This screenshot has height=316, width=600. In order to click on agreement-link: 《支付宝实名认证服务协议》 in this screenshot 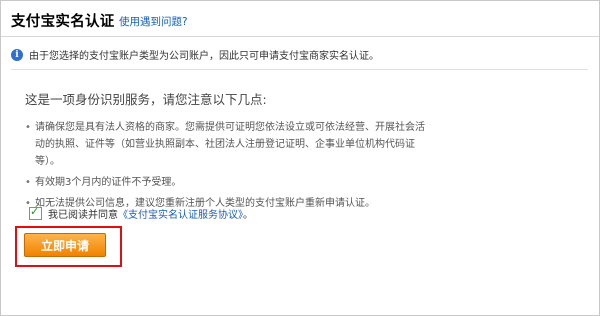, I will do `click(180, 215)`.